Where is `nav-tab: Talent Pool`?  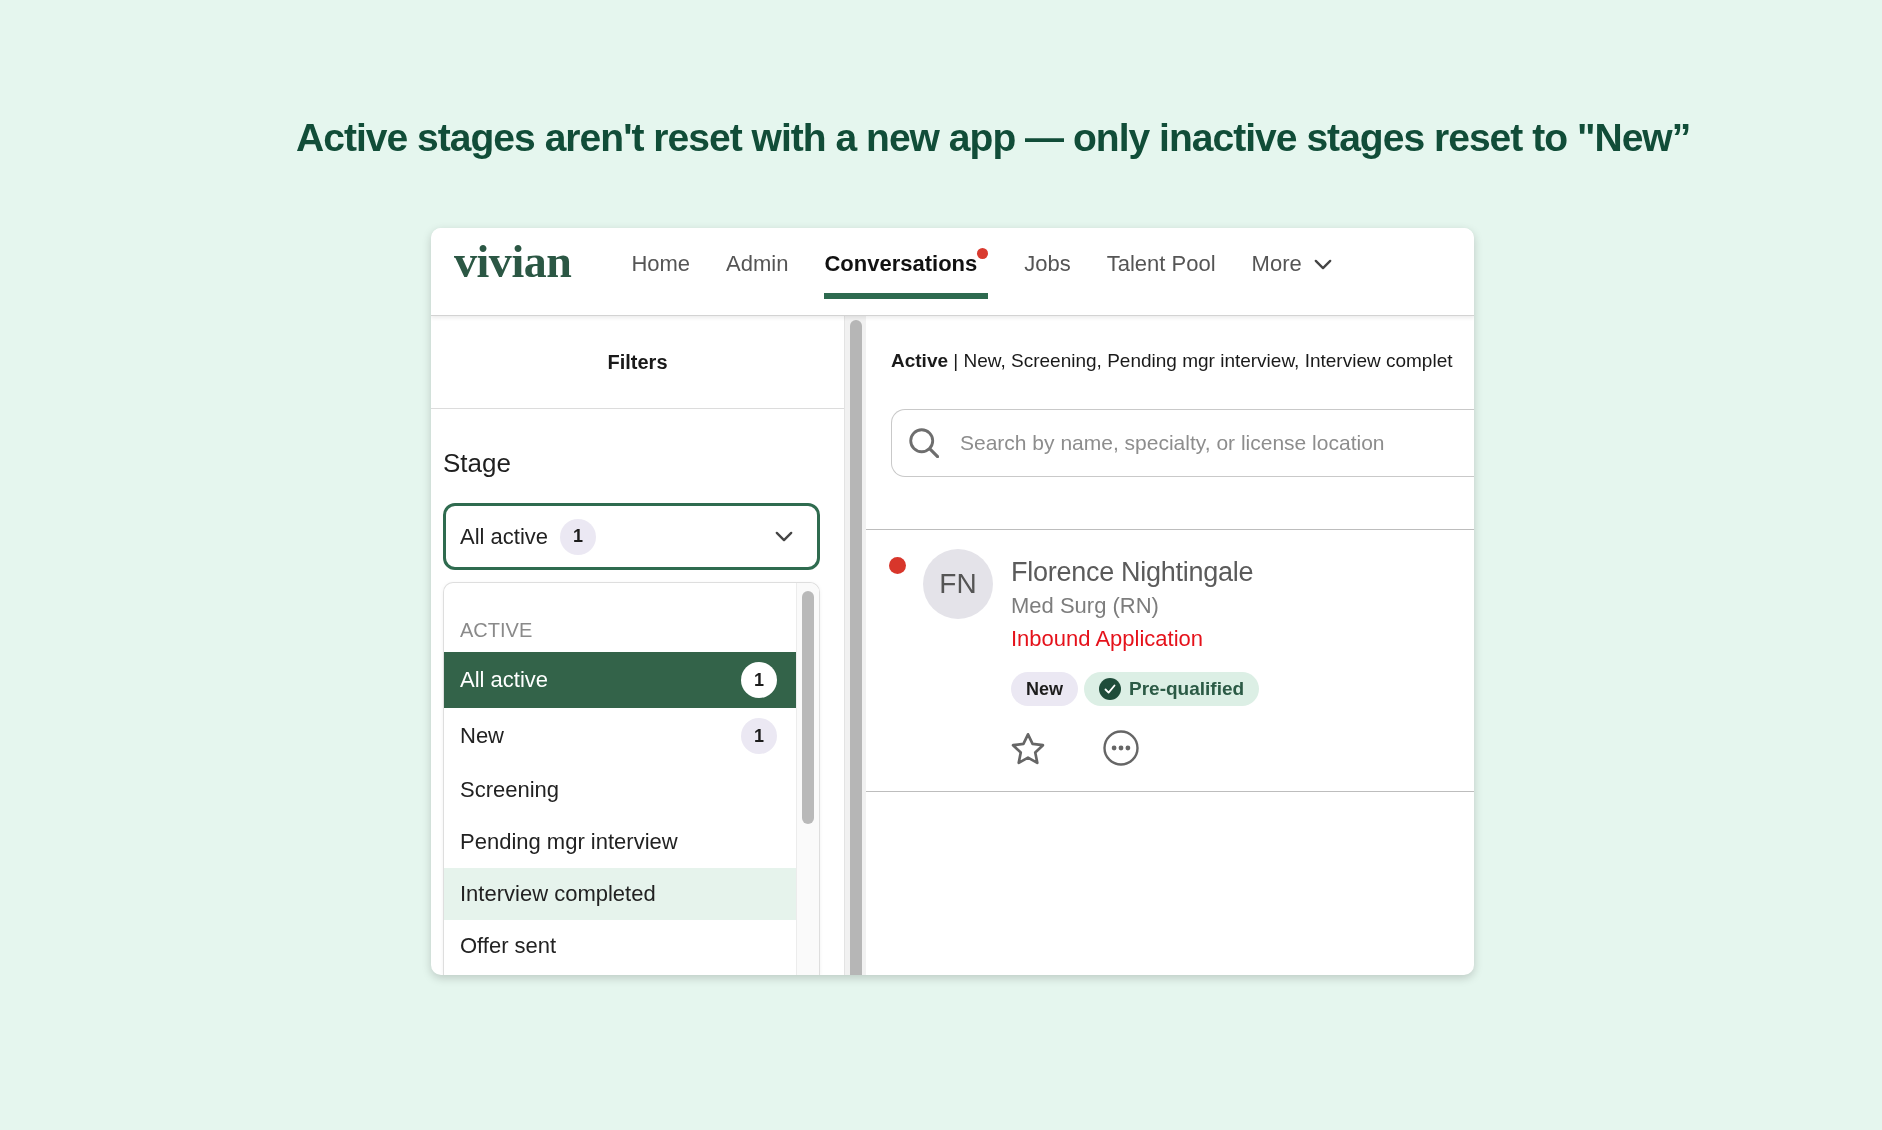
nav-tab: Talent Pool is located at coordinates (1161, 275).